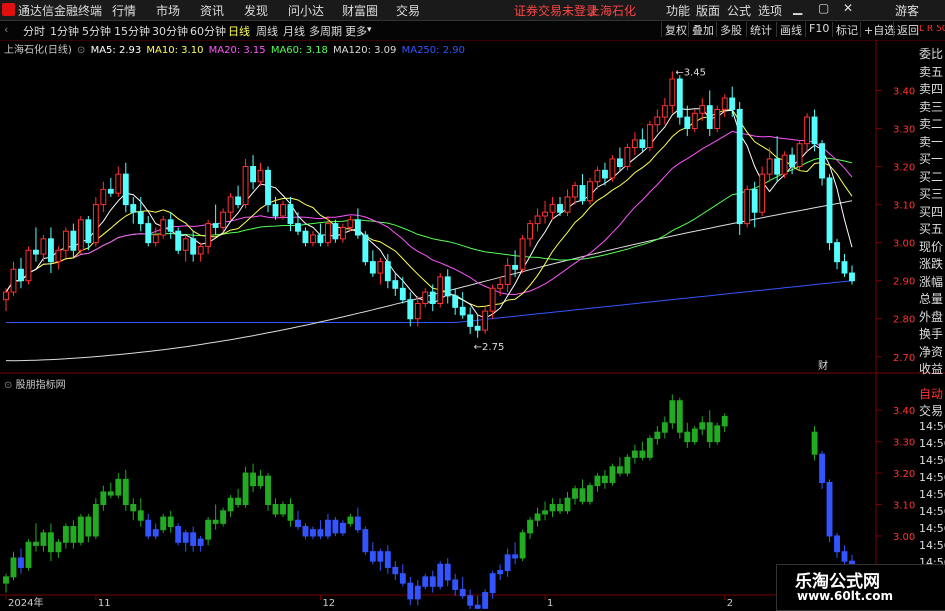 The width and height of the screenshot is (945, 611). What do you see at coordinates (846, 29) in the screenshot?
I see `biaoji-button: 标记` at bounding box center [846, 29].